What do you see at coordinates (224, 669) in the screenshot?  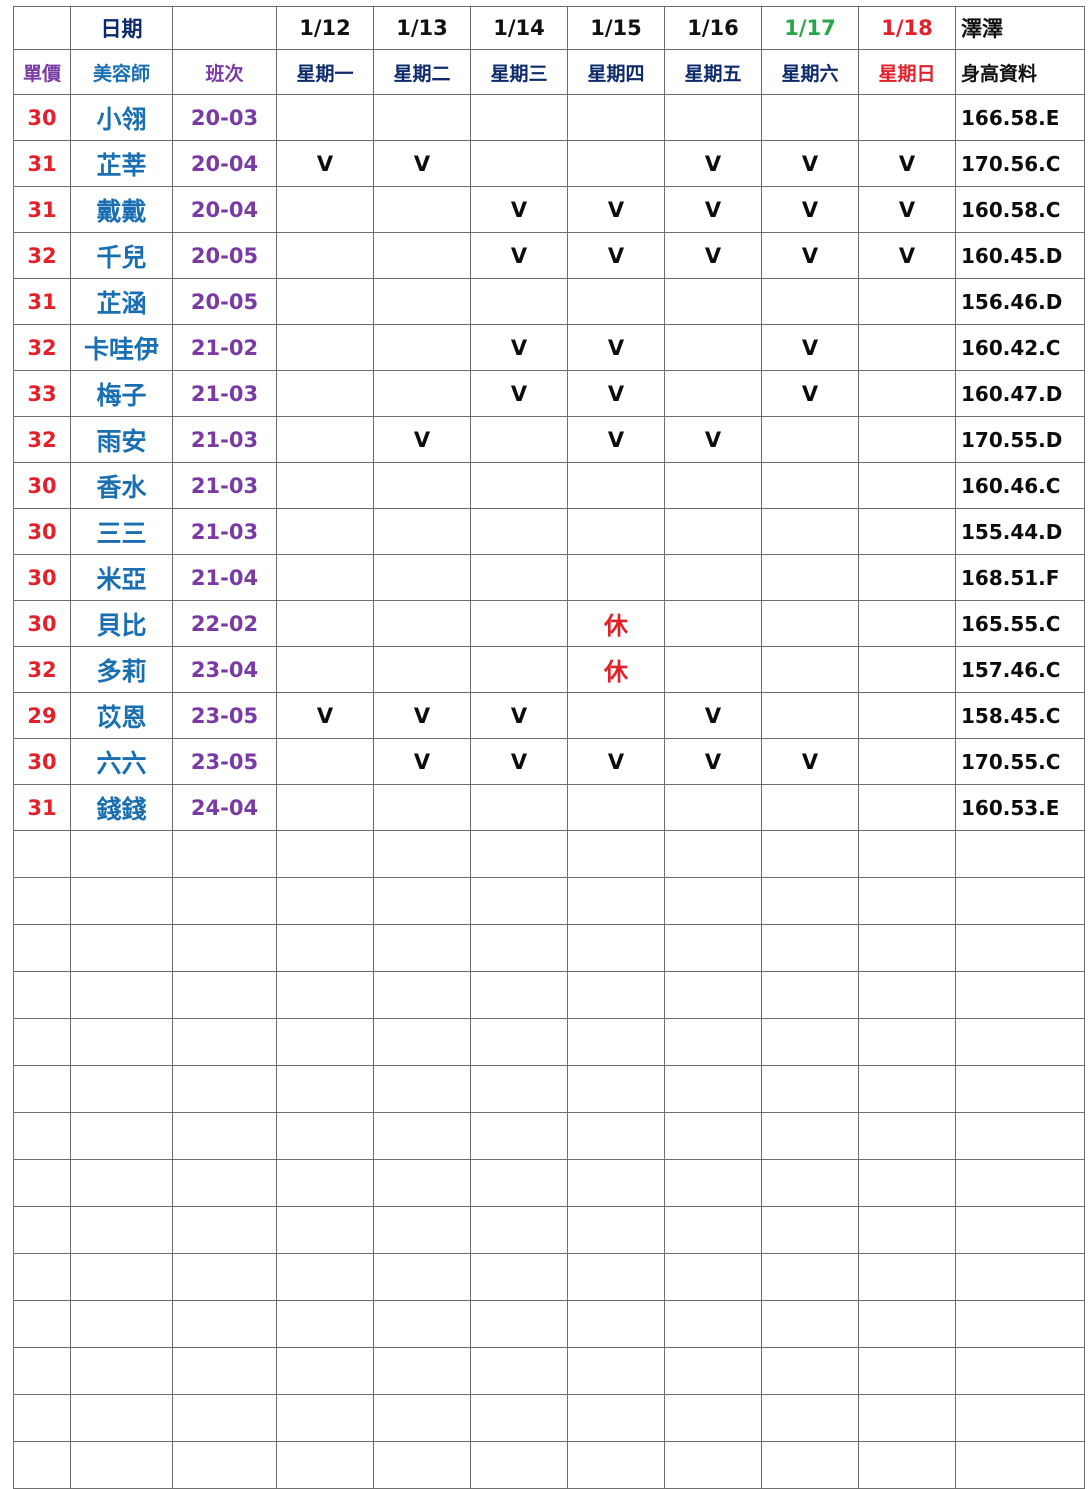 I see `shift-cell: 23-04` at bounding box center [224, 669].